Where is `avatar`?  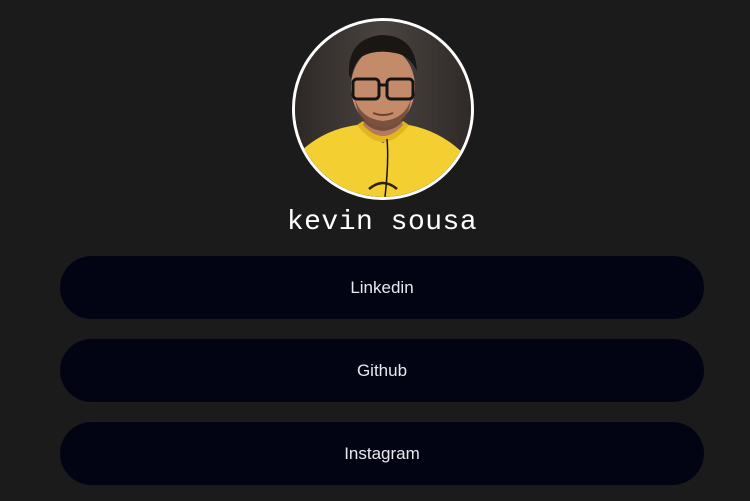 avatar is located at coordinates (383, 109).